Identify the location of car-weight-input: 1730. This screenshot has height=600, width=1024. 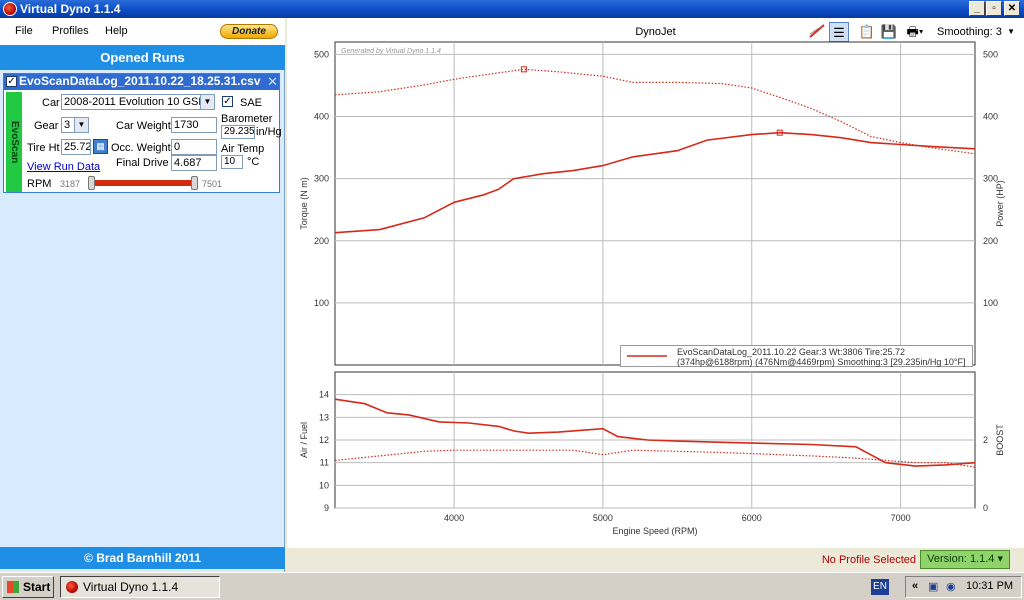
(194, 125).